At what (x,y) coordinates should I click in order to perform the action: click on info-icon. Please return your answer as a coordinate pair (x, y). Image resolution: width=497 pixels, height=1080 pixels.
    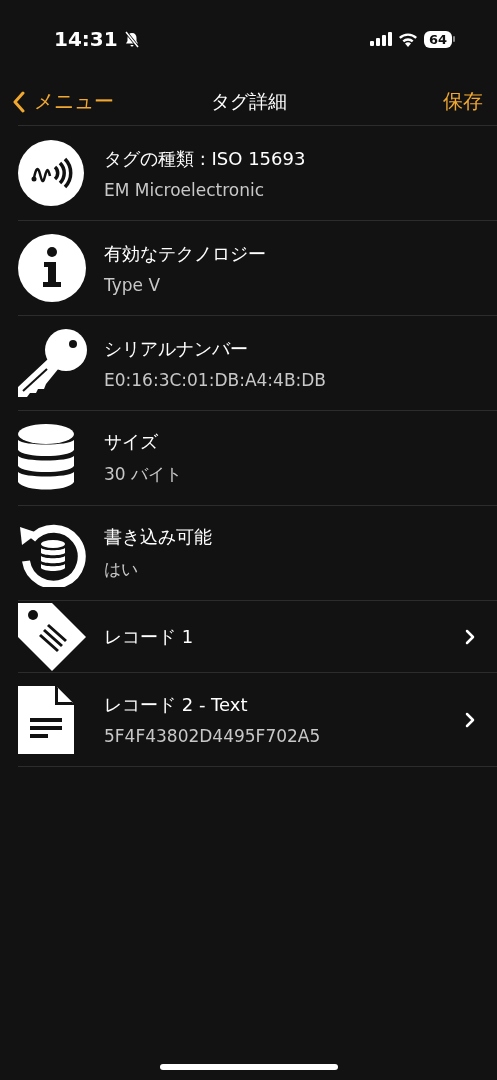
    Looking at the image, I should click on (52, 268).